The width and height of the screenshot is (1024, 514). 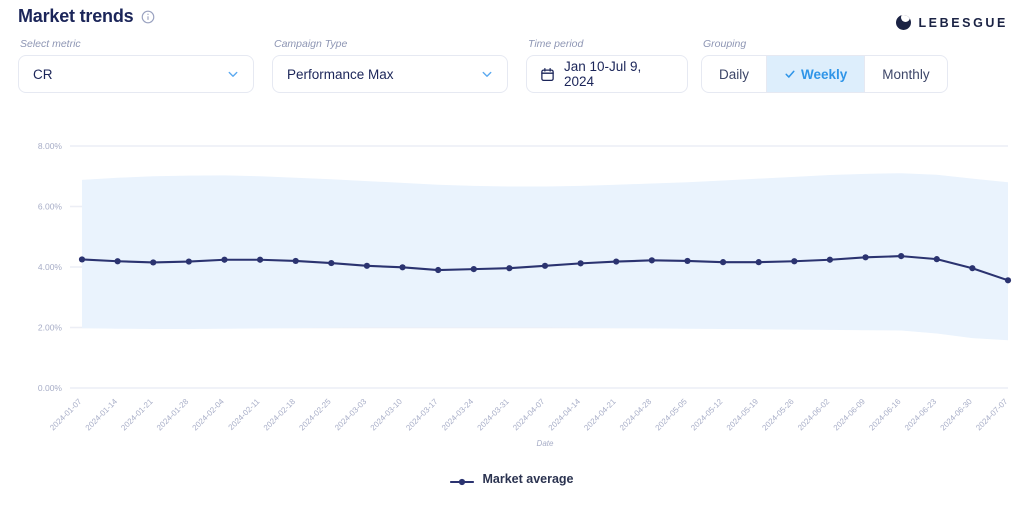 I want to click on x-axis-tick-label: 2024-03-31, so click(x=493, y=415).